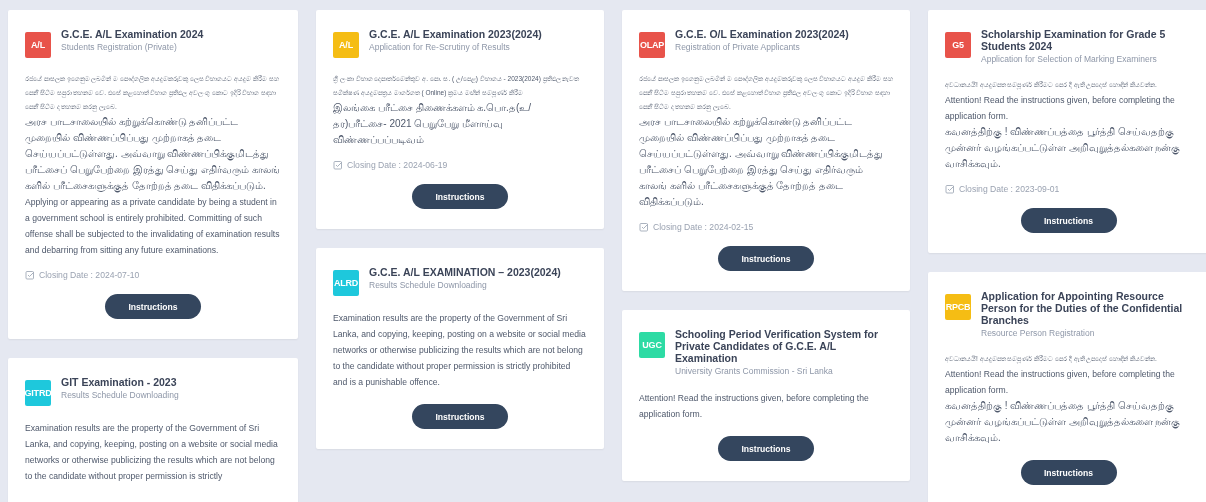 This screenshot has width=1206, height=502. What do you see at coordinates (38, 393) in the screenshot?
I see `exam-badge: GITRD` at bounding box center [38, 393].